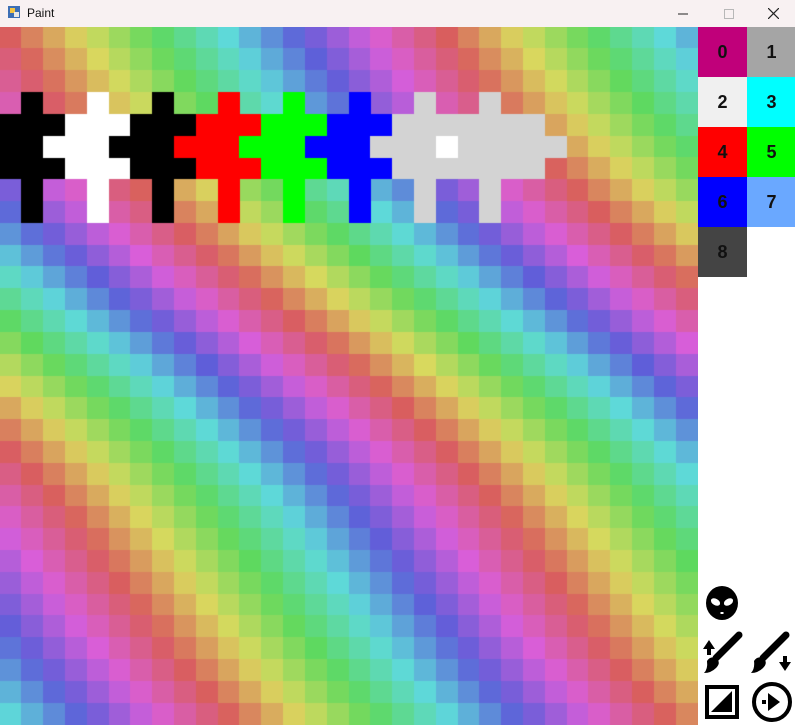  Describe the element at coordinates (728, 13) in the screenshot. I see `maximize-button` at that location.